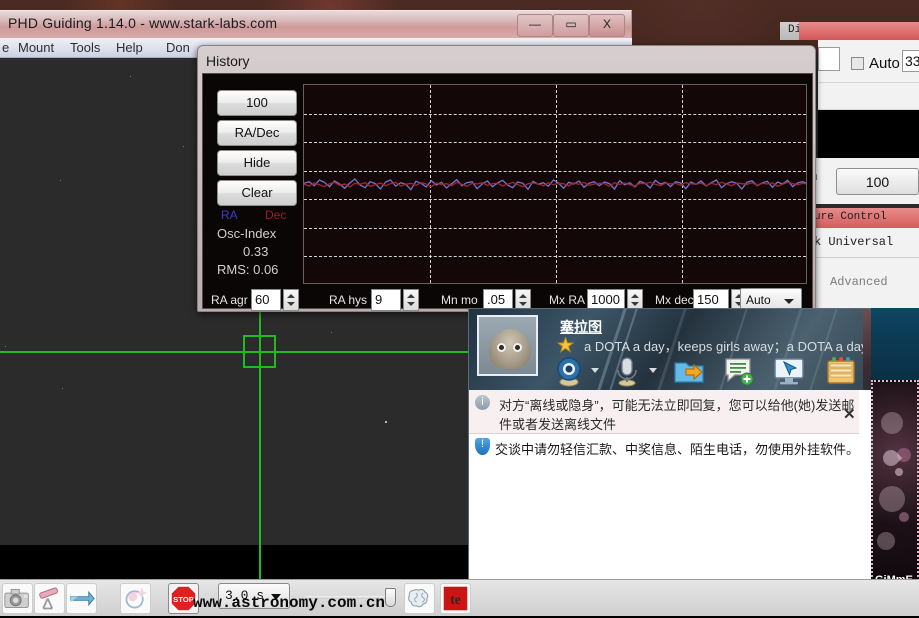  What do you see at coordinates (5, 47) in the screenshot?
I see `menu-item-file: e` at bounding box center [5, 47].